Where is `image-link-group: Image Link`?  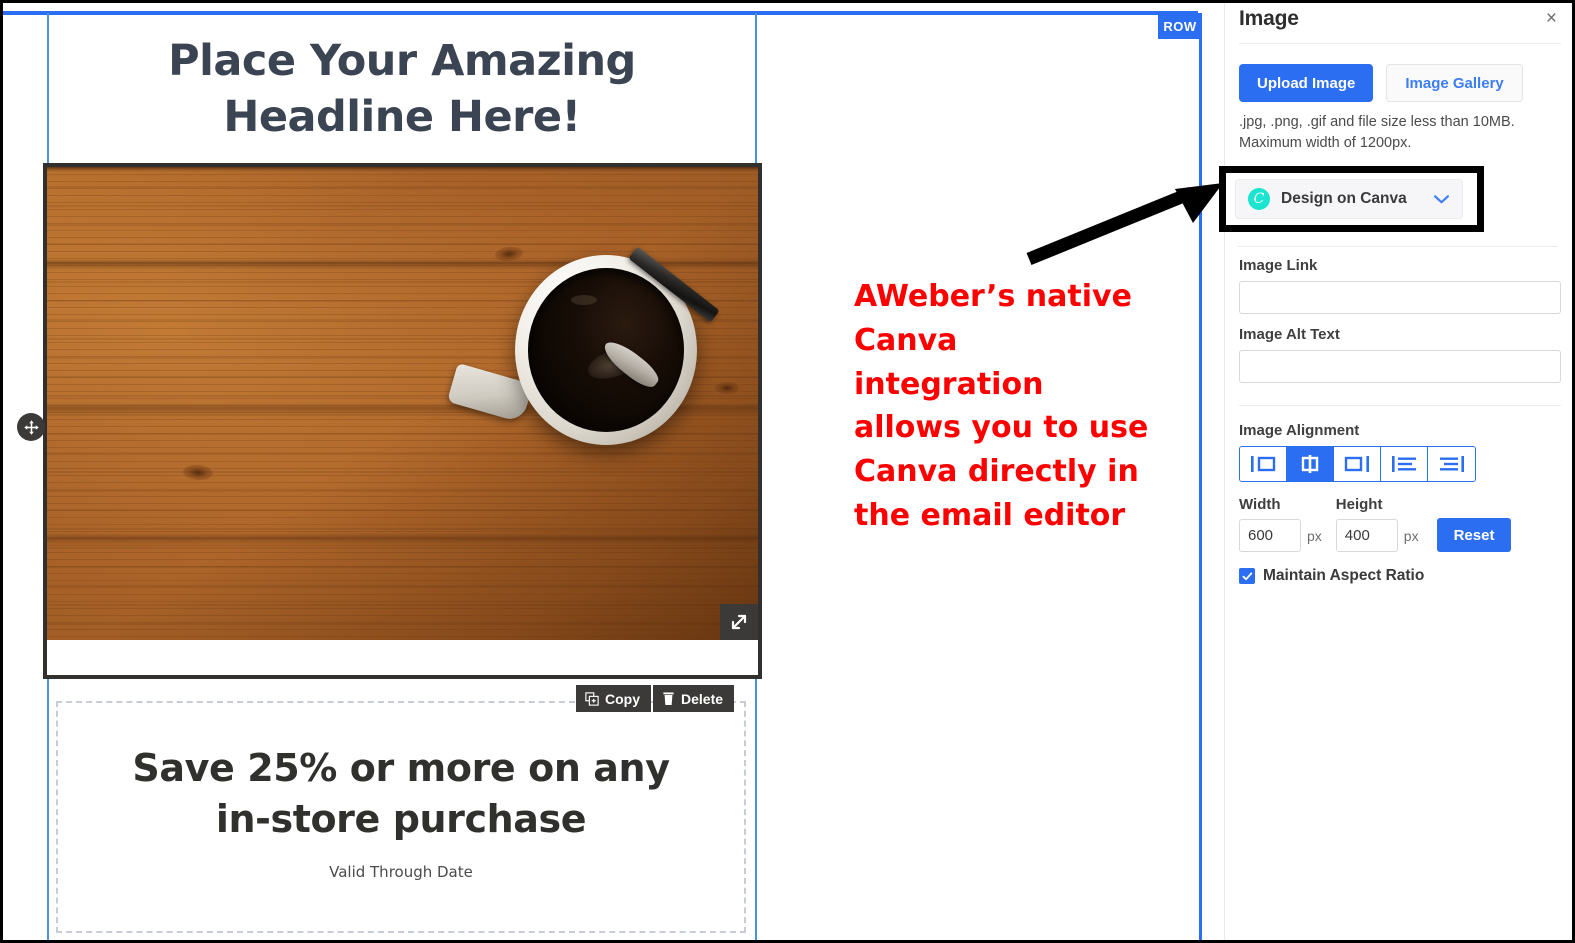 image-link-group: Image Link is located at coordinates (1400, 286).